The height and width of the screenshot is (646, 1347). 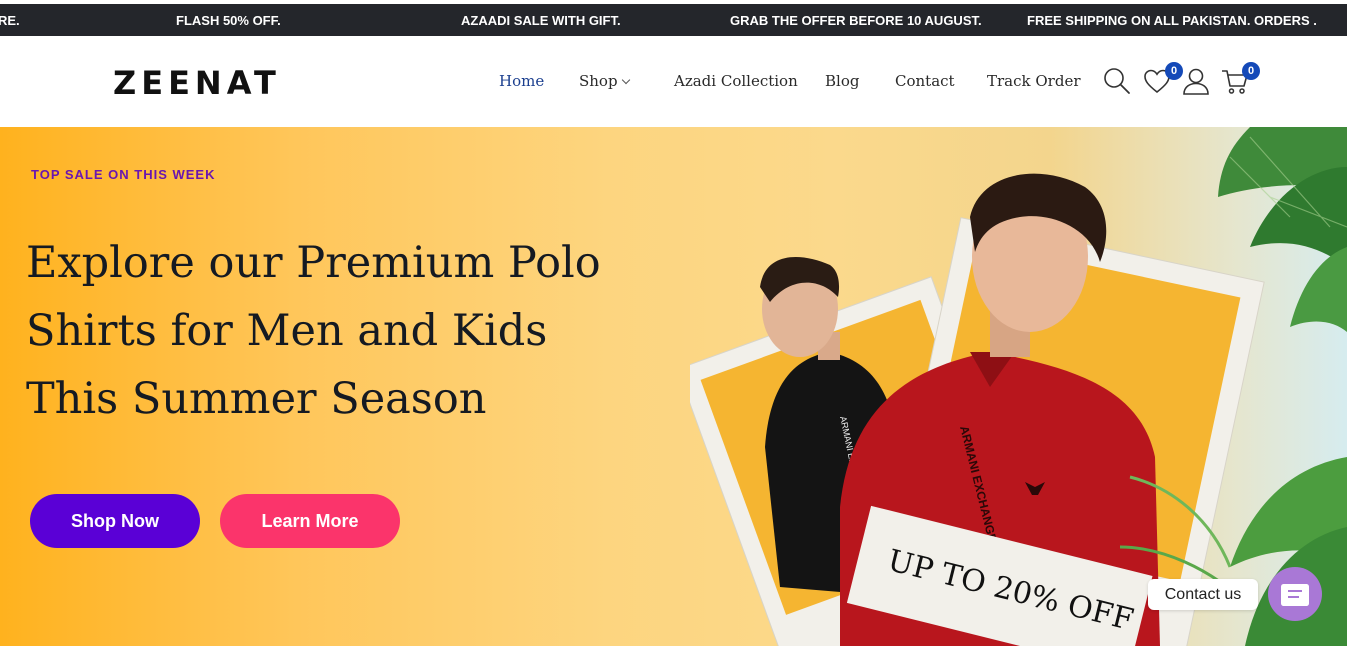 I want to click on nav-contact: Contact, so click(x=925, y=81).